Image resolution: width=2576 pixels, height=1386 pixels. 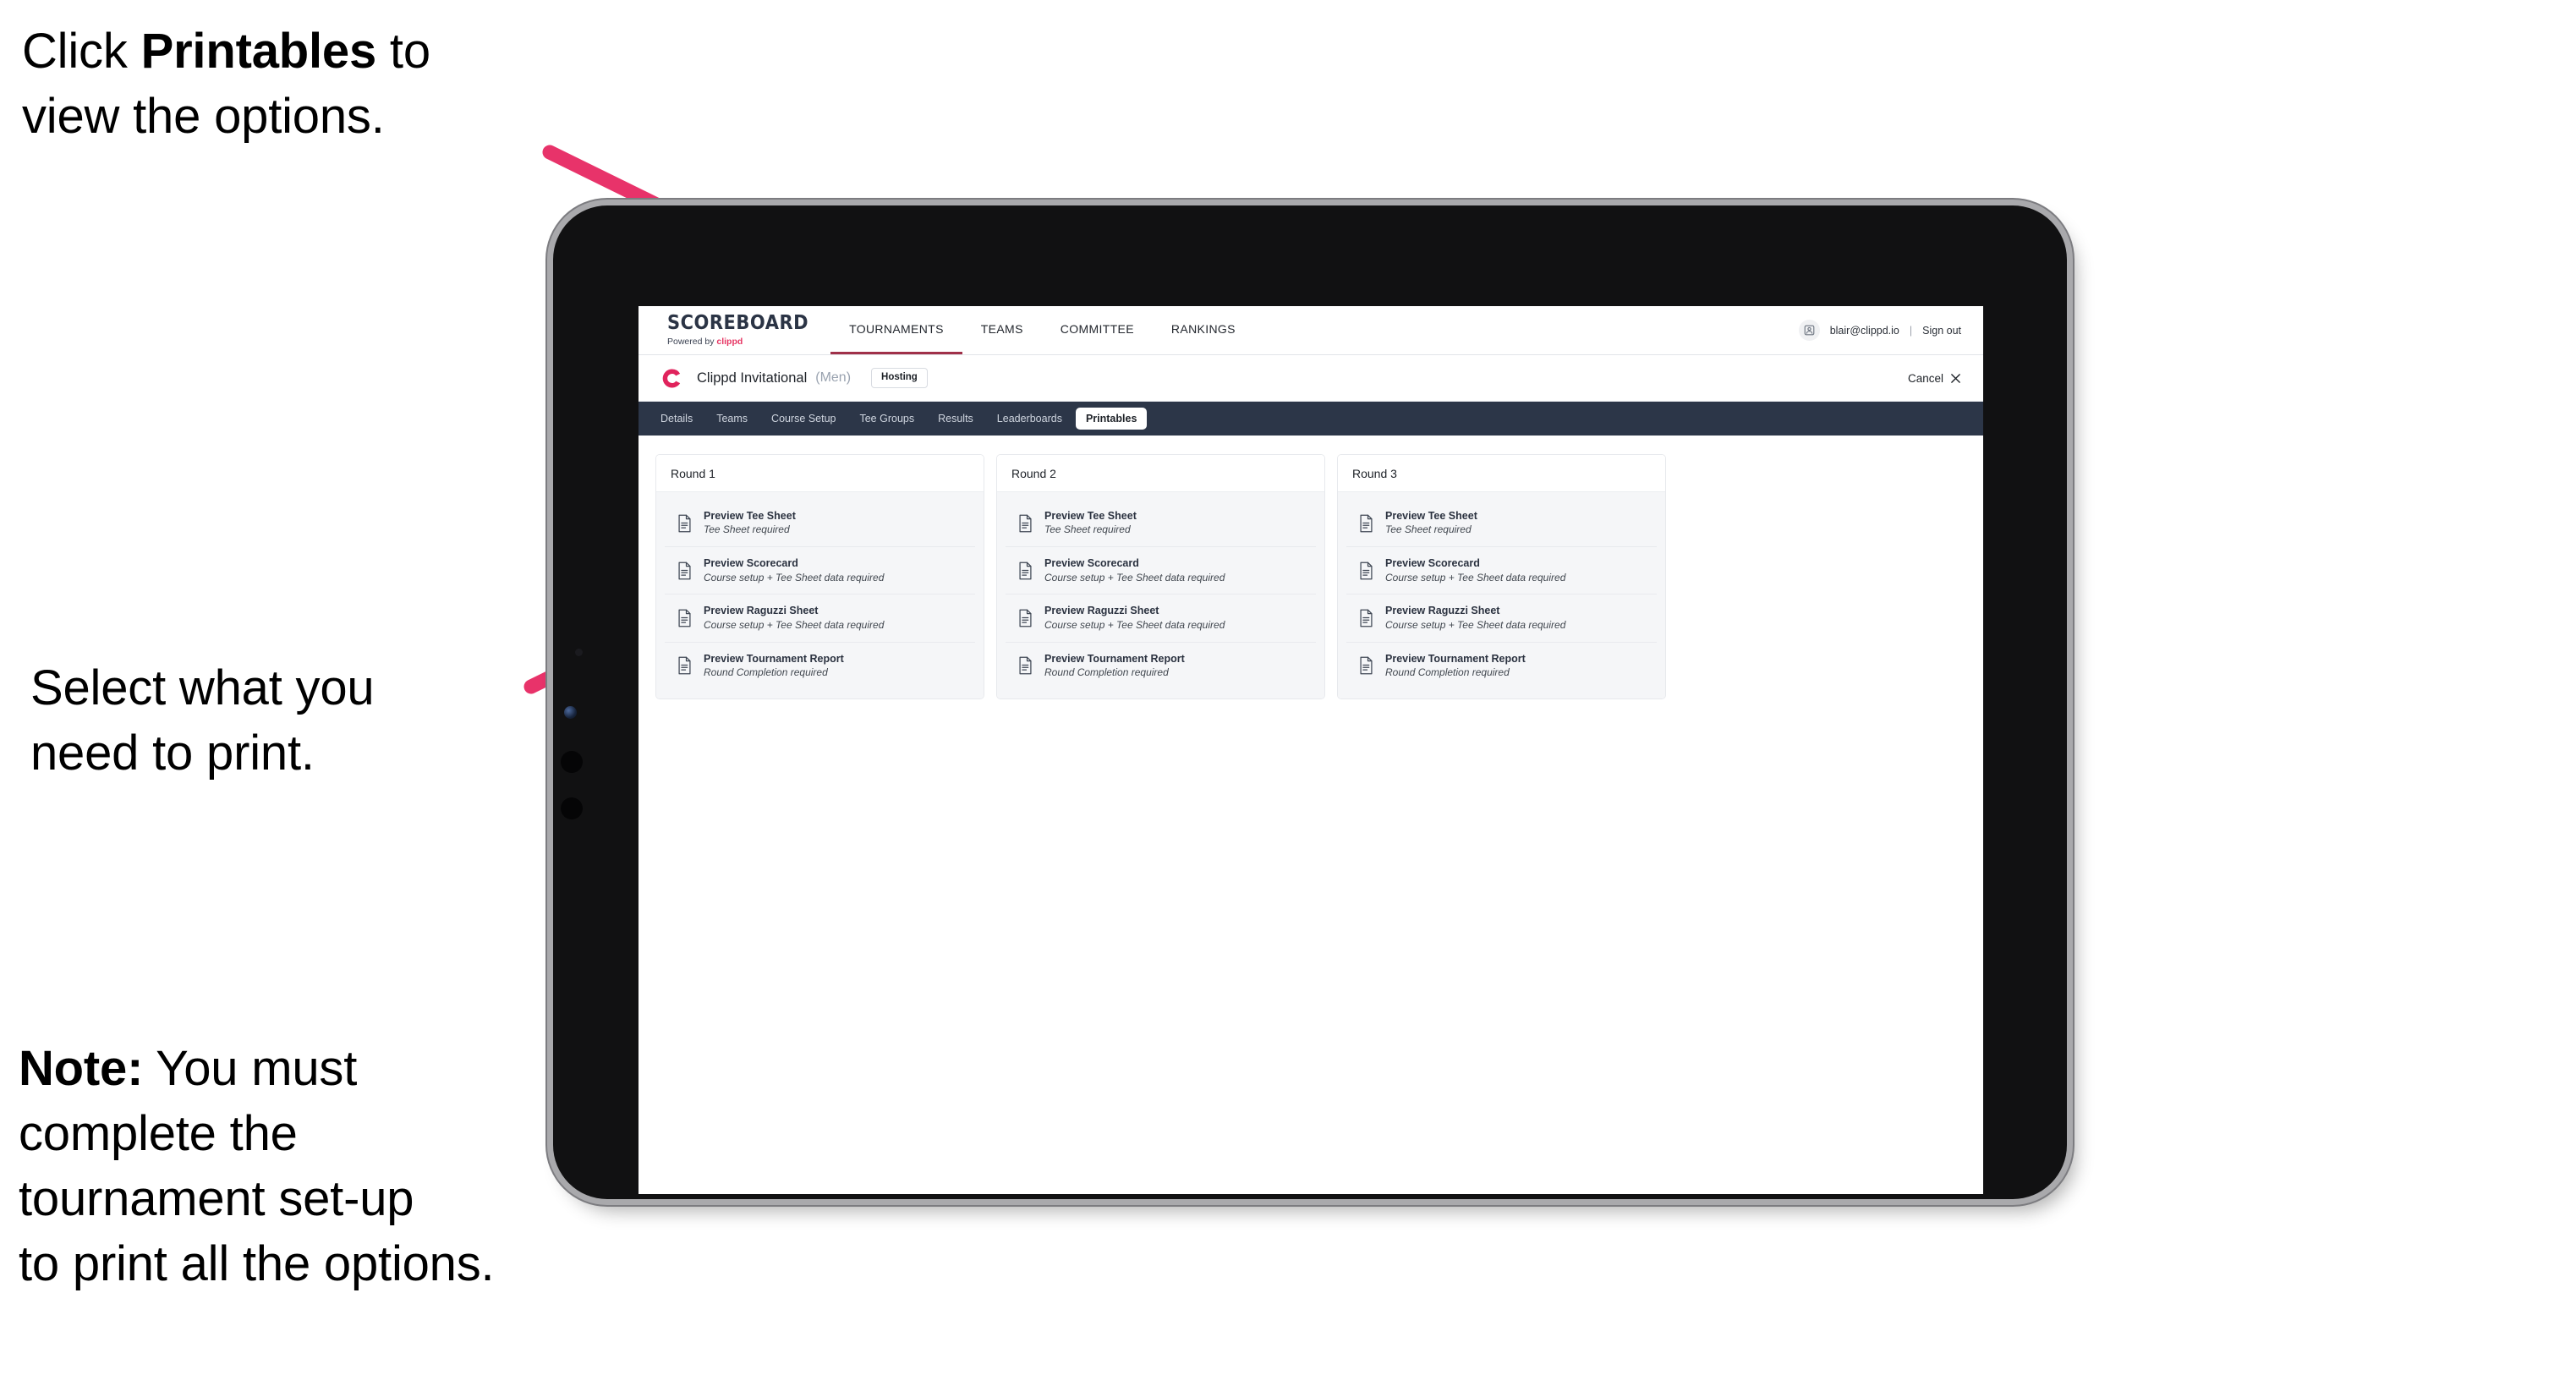 What do you see at coordinates (572, 762) in the screenshot?
I see `tablet-volume-button` at bounding box center [572, 762].